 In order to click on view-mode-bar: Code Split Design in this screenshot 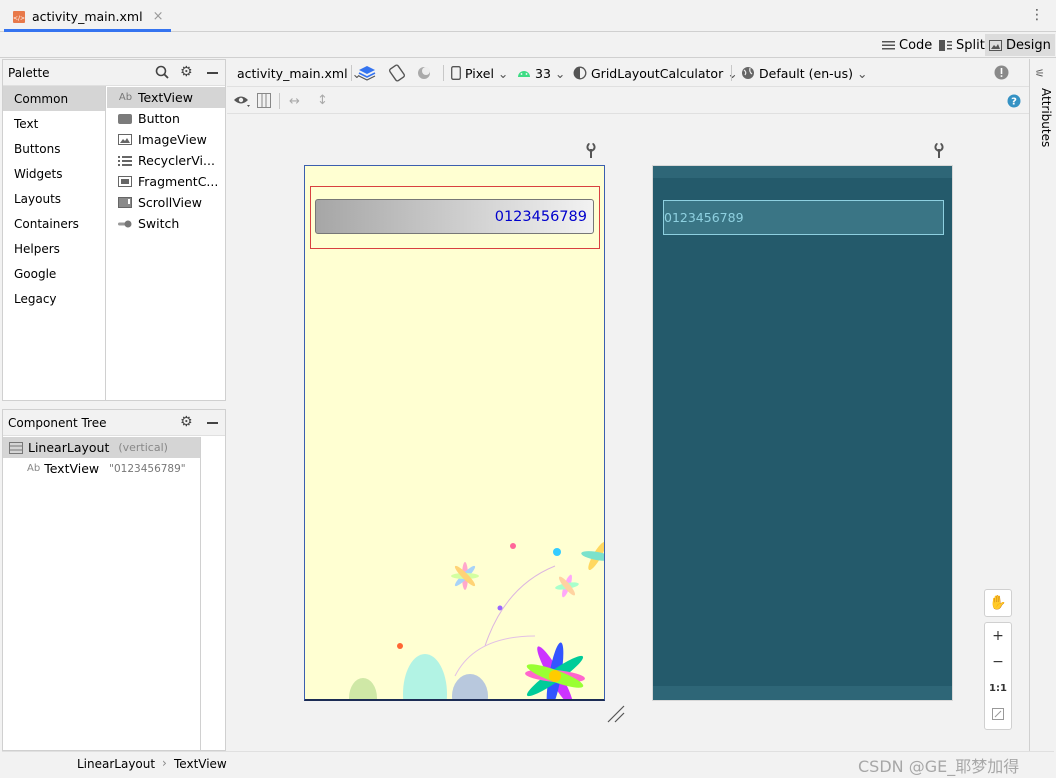, I will do `click(528, 45)`.